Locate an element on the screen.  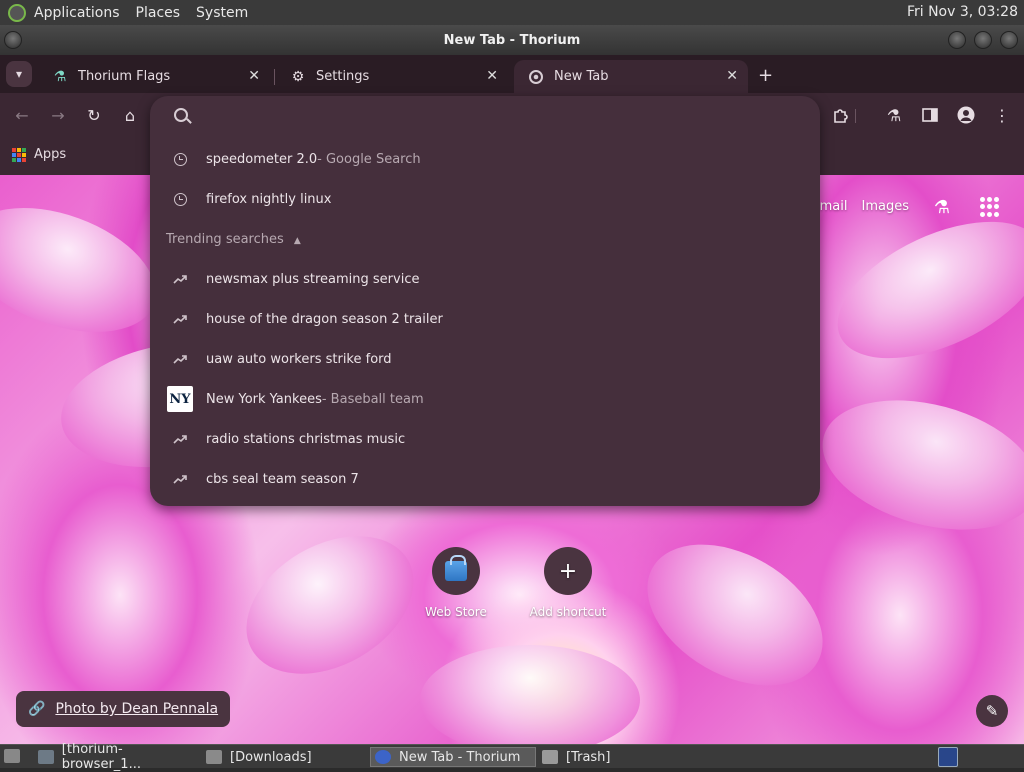
search-icon is located at coordinates (181, 115).